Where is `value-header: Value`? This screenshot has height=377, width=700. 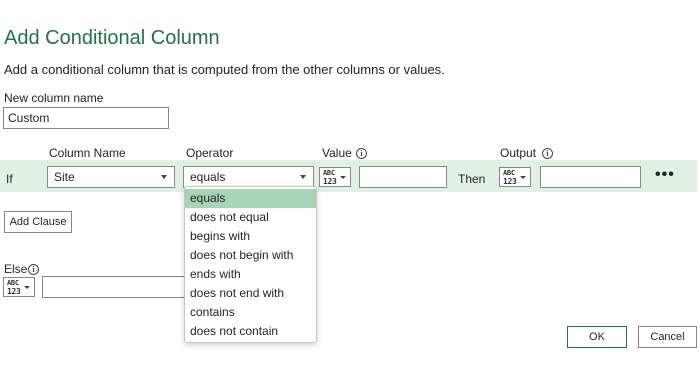 value-header: Value is located at coordinates (337, 153).